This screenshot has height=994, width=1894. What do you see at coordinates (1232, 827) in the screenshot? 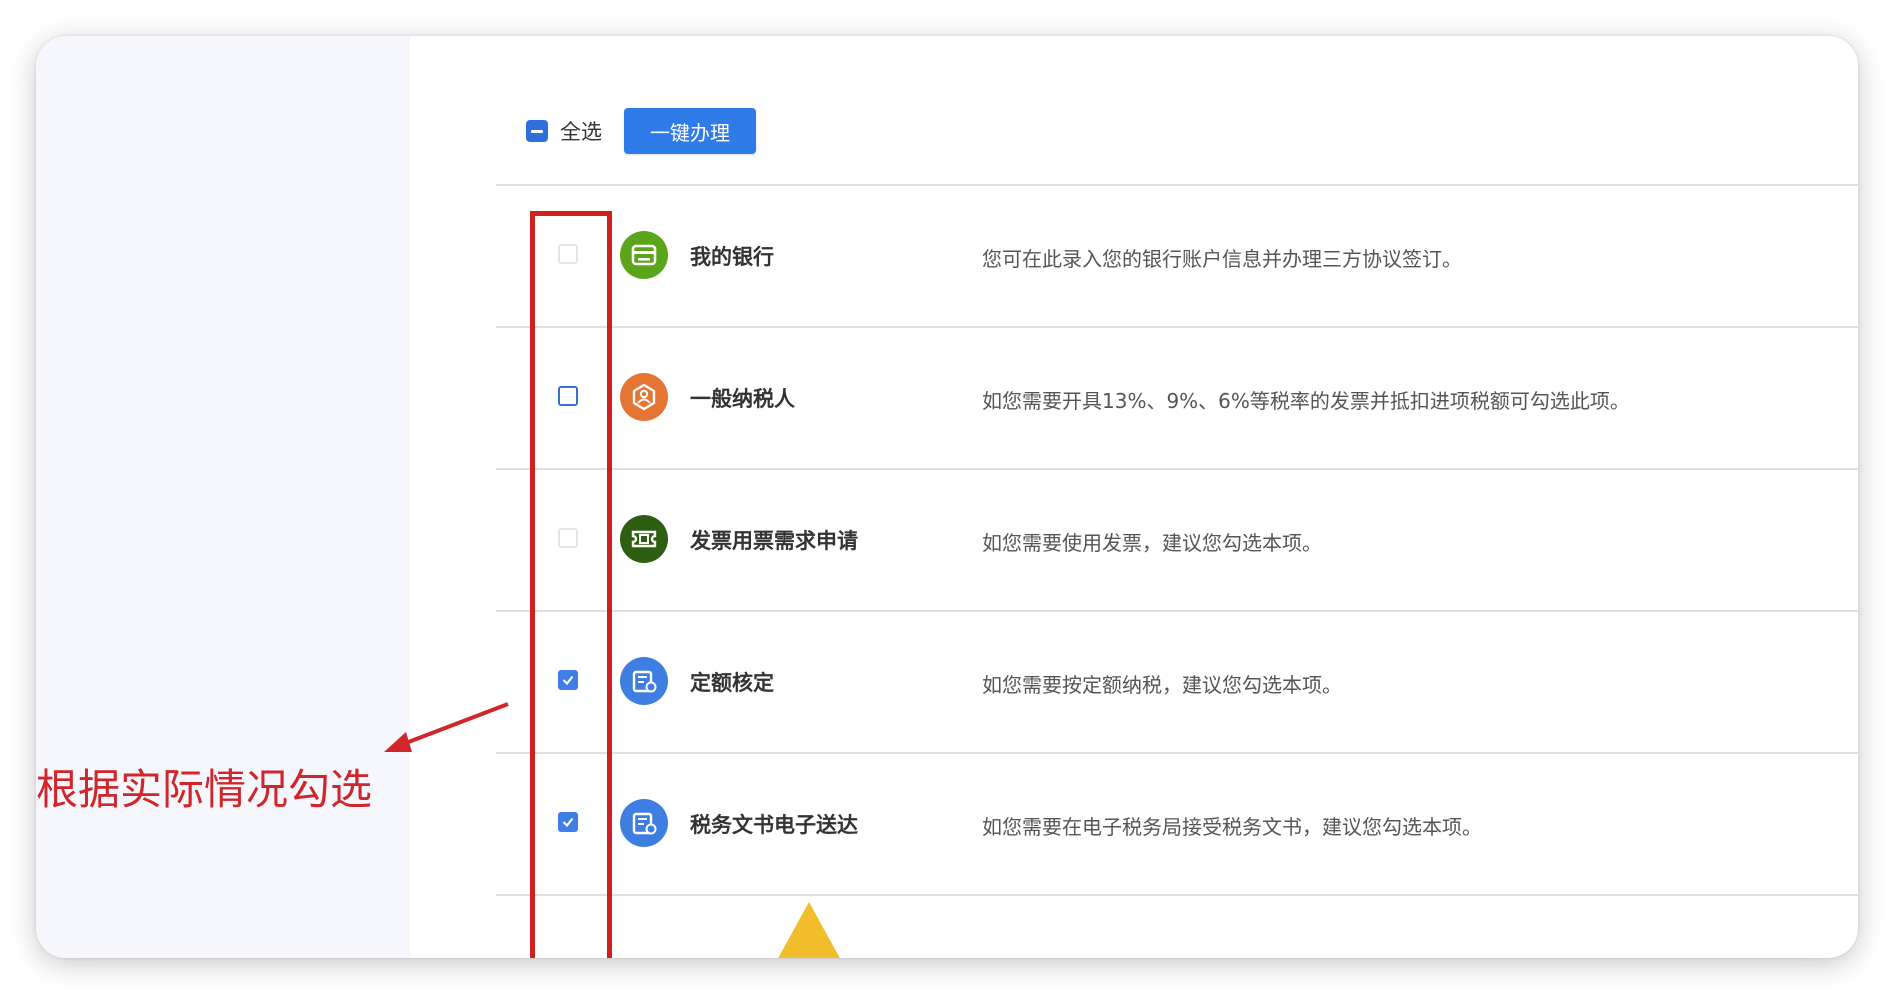
I see `row-description: 如您需要在电子税务局接受税务文书，建议您勾选本项。` at bounding box center [1232, 827].